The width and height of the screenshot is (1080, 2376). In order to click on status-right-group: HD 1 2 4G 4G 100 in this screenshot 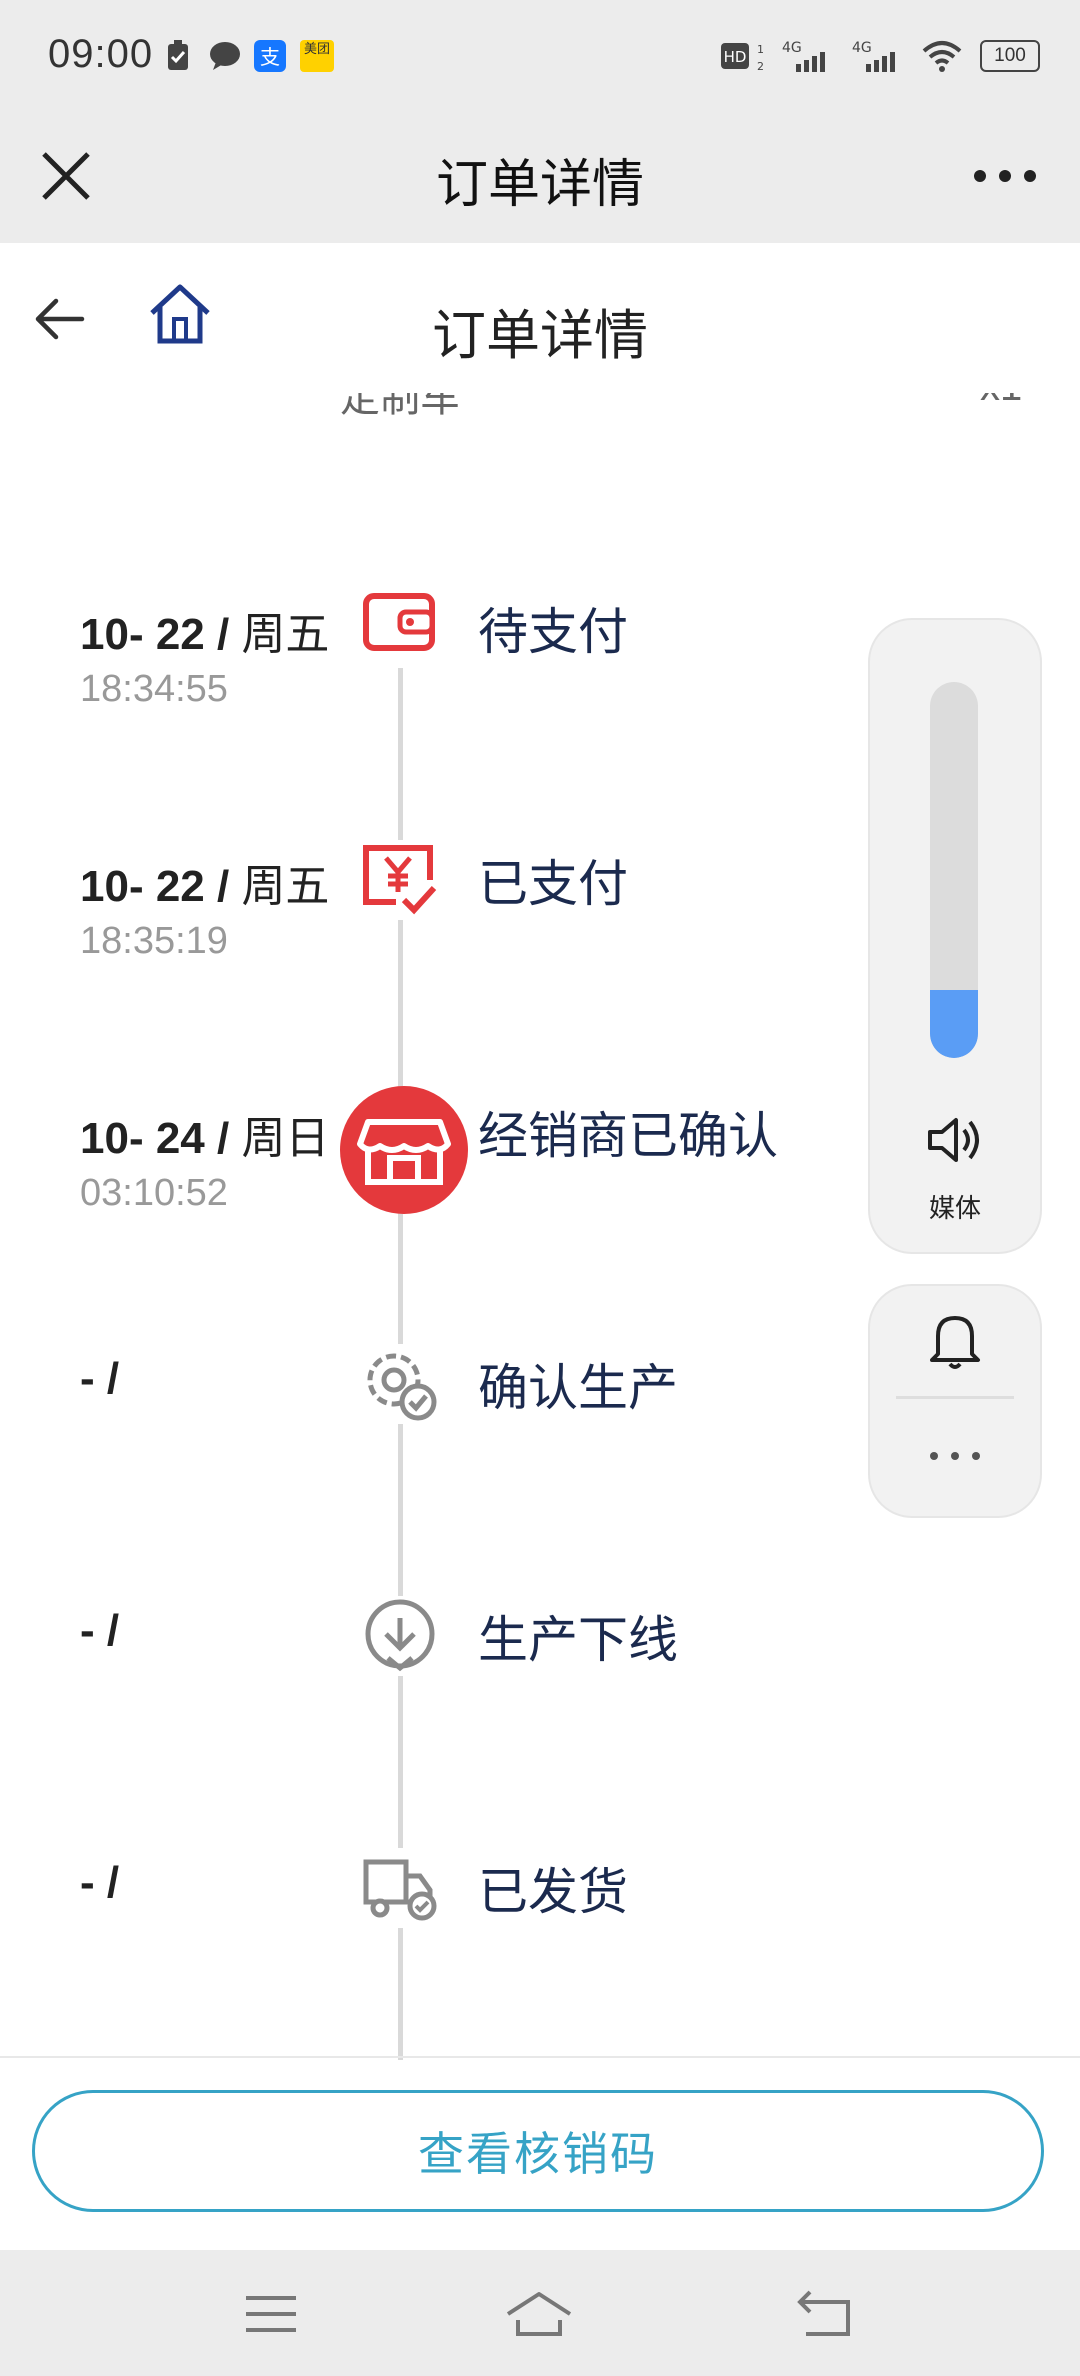, I will do `click(880, 56)`.